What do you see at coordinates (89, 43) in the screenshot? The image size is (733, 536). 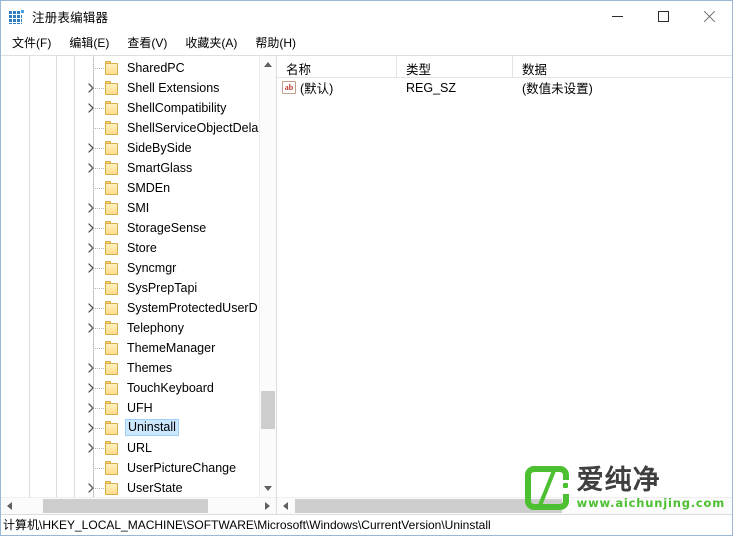 I see `menu-edit: 编辑(E)` at bounding box center [89, 43].